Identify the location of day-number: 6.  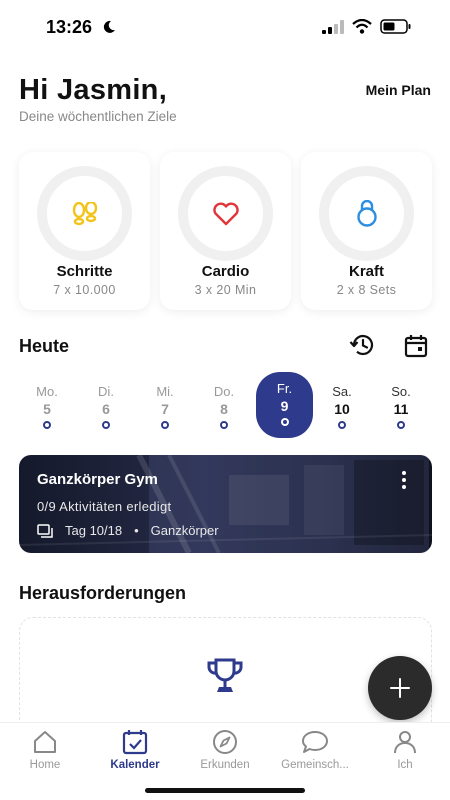
(106, 409).